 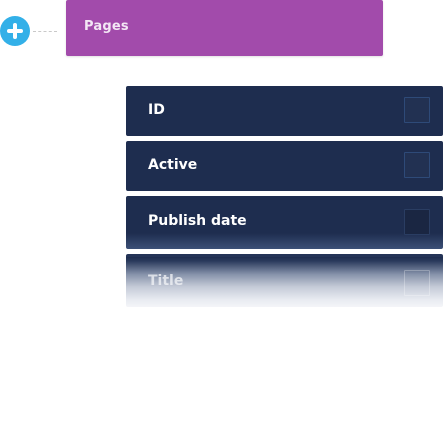 I want to click on connector-line, so click(x=45, y=31).